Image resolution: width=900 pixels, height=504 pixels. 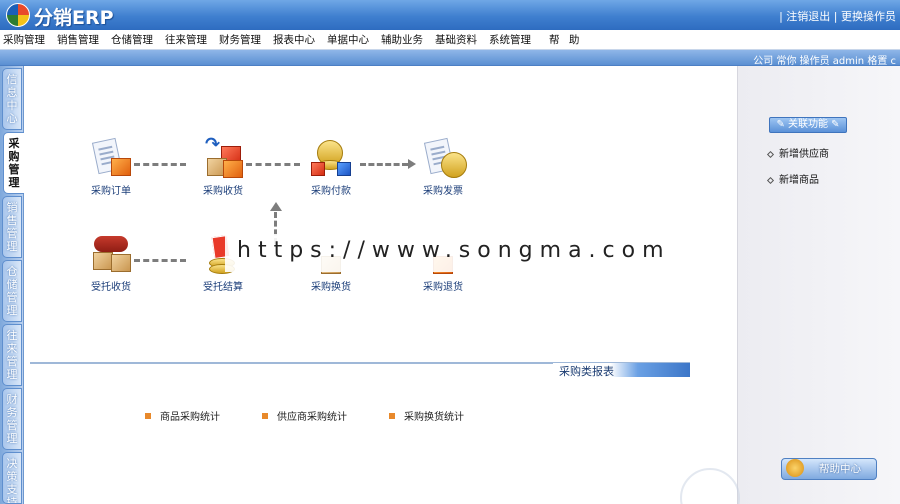 I want to click on flow-connector, so click(x=384, y=164).